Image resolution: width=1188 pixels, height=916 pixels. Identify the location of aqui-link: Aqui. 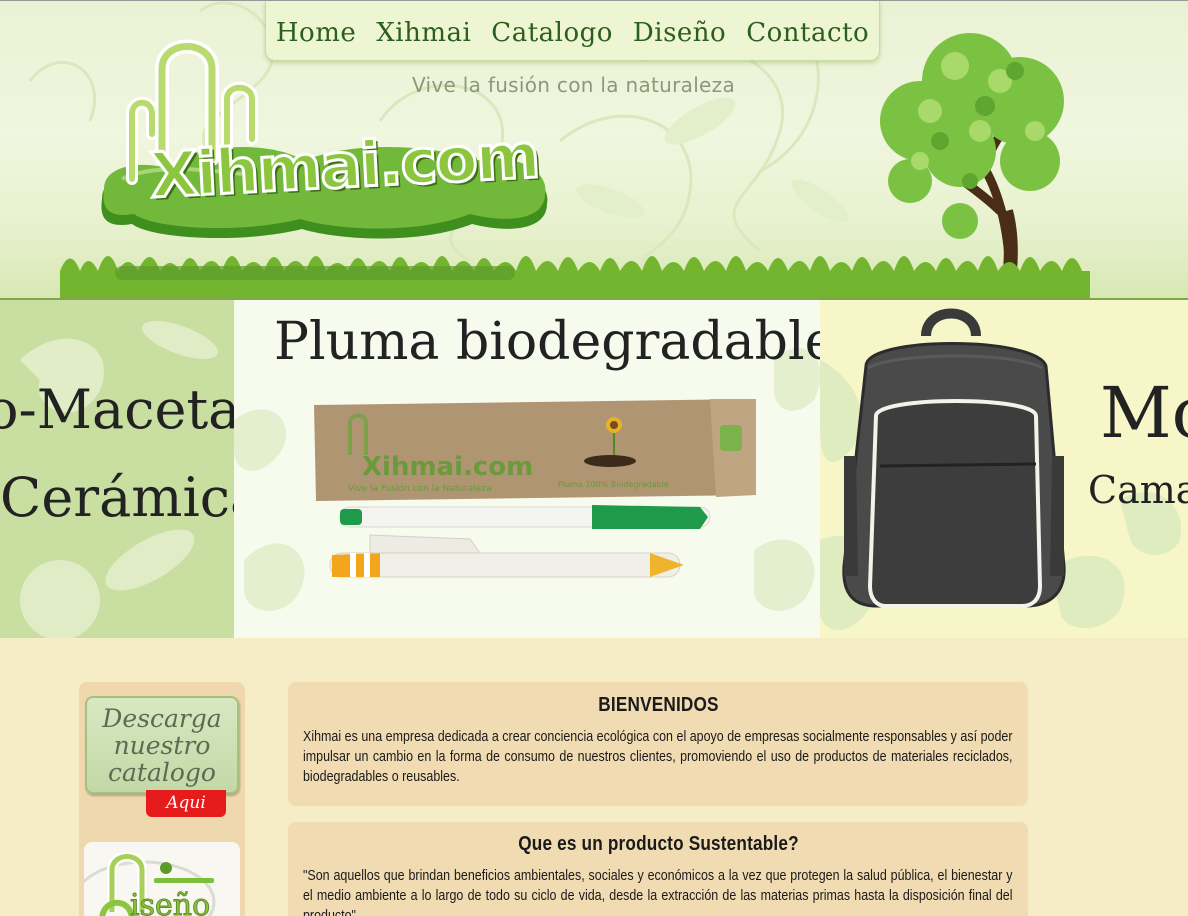
(186, 803).